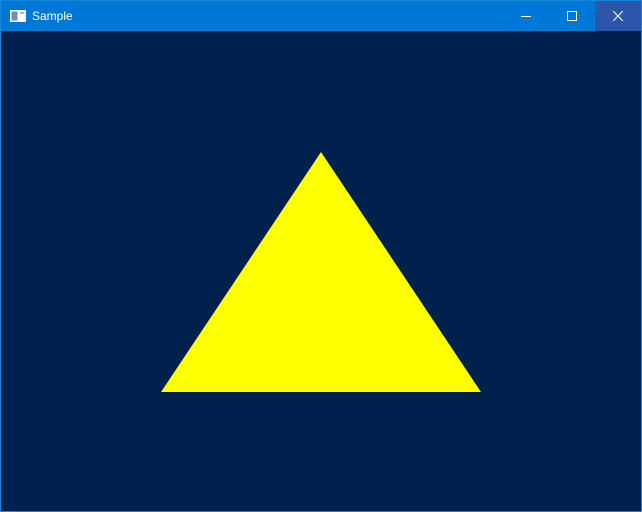  I want to click on window-title: Sample, so click(52, 16).